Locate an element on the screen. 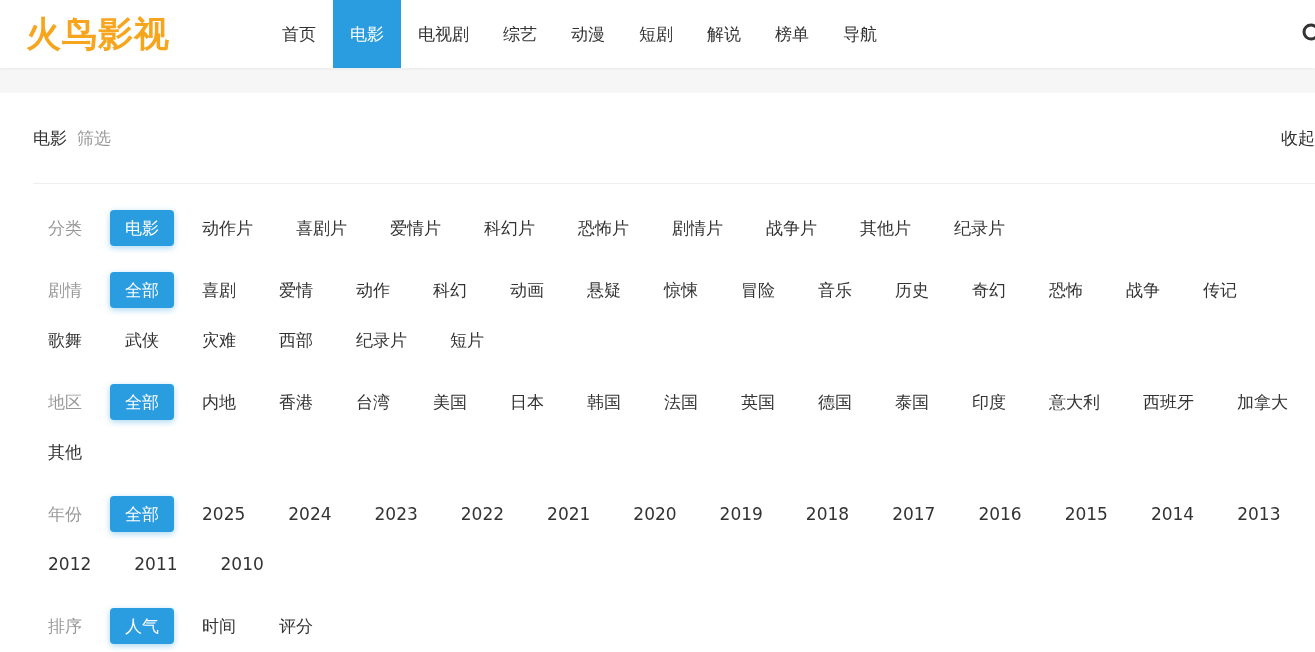  filter-option: 喜剧片 is located at coordinates (321, 228).